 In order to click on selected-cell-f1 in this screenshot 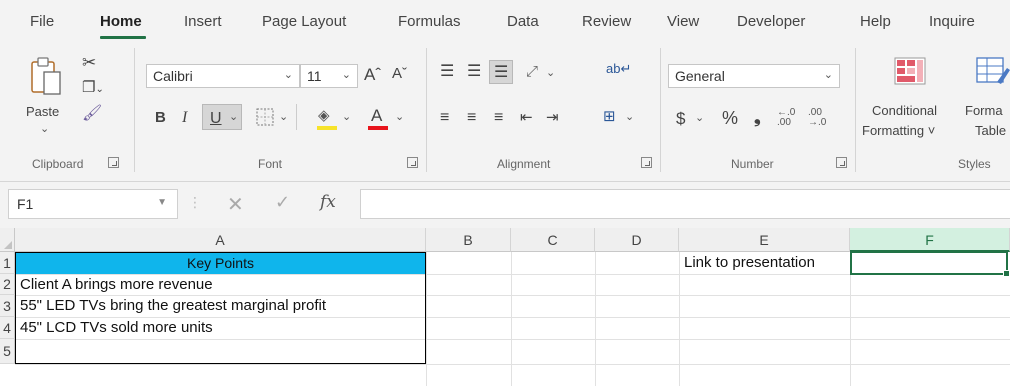, I will do `click(930, 264)`.